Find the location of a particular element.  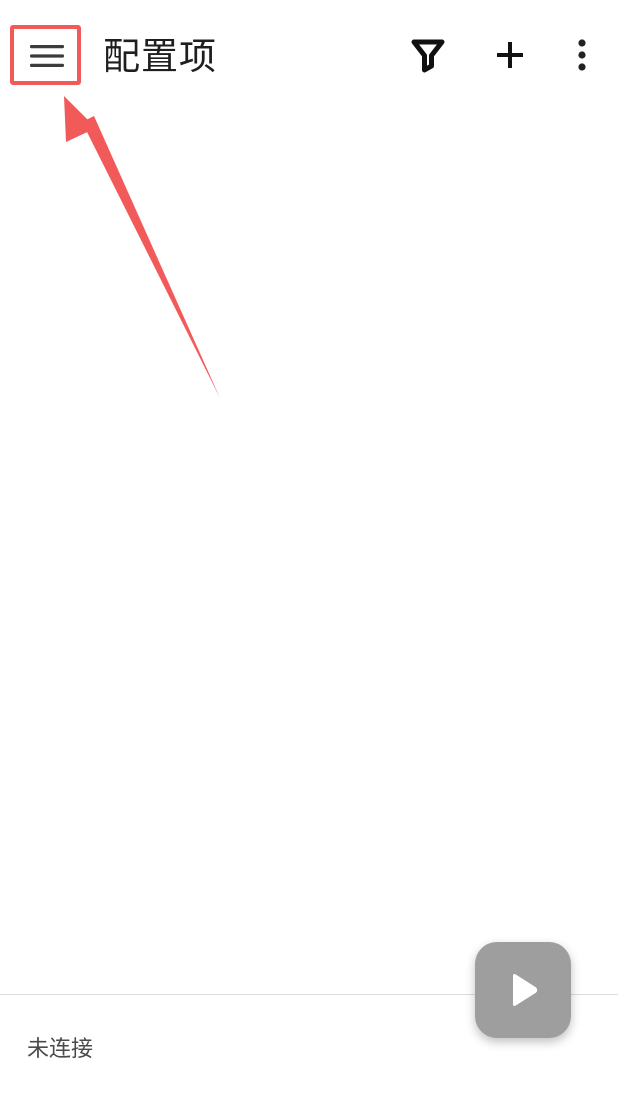

plus-icon is located at coordinates (510, 55).